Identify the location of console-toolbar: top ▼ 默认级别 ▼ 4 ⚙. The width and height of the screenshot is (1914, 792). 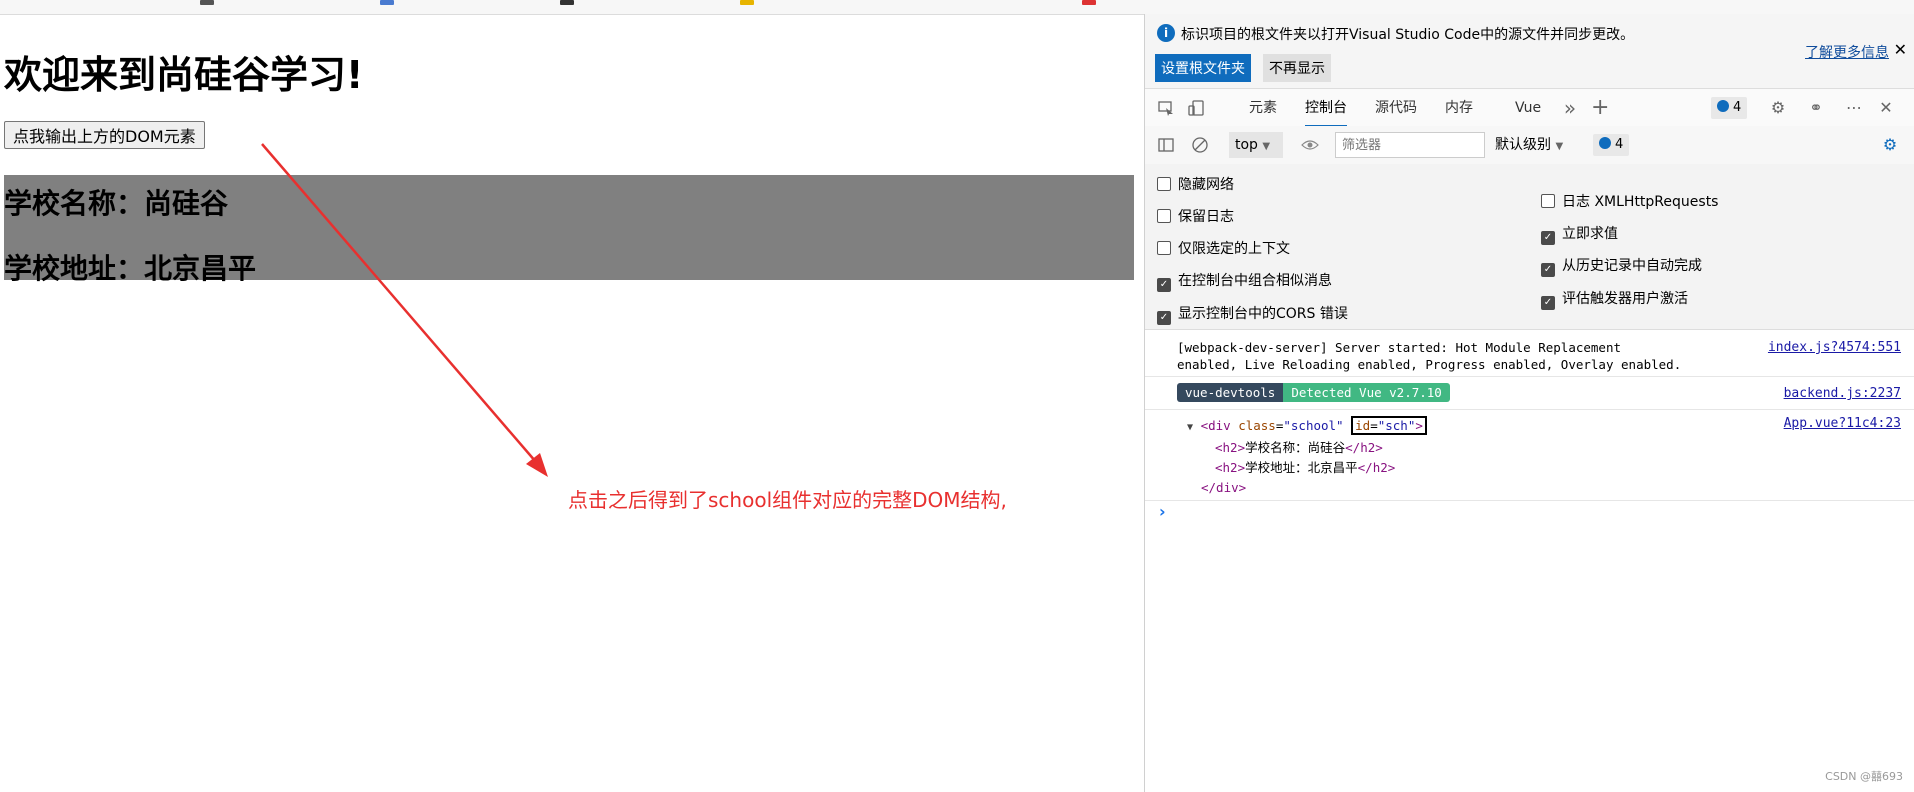
(1529, 145).